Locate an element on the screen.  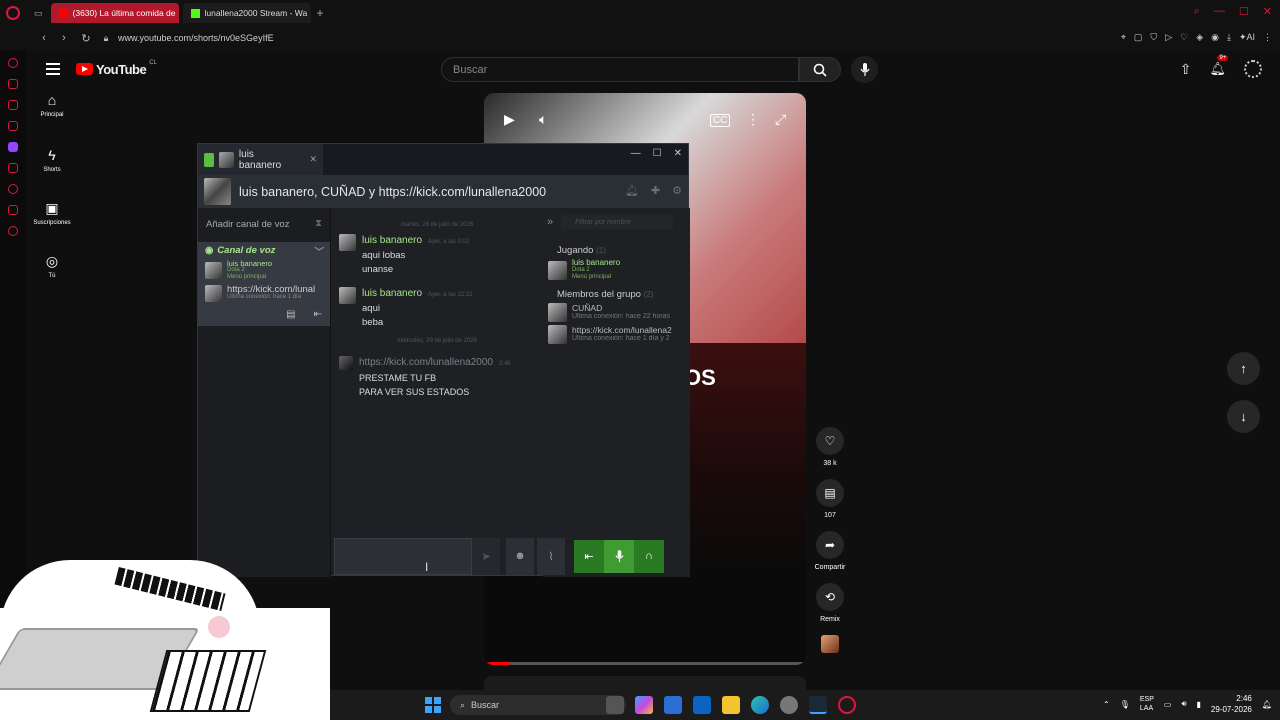
bell-icon: 🔔︎ is located at coordinates (632, 190).